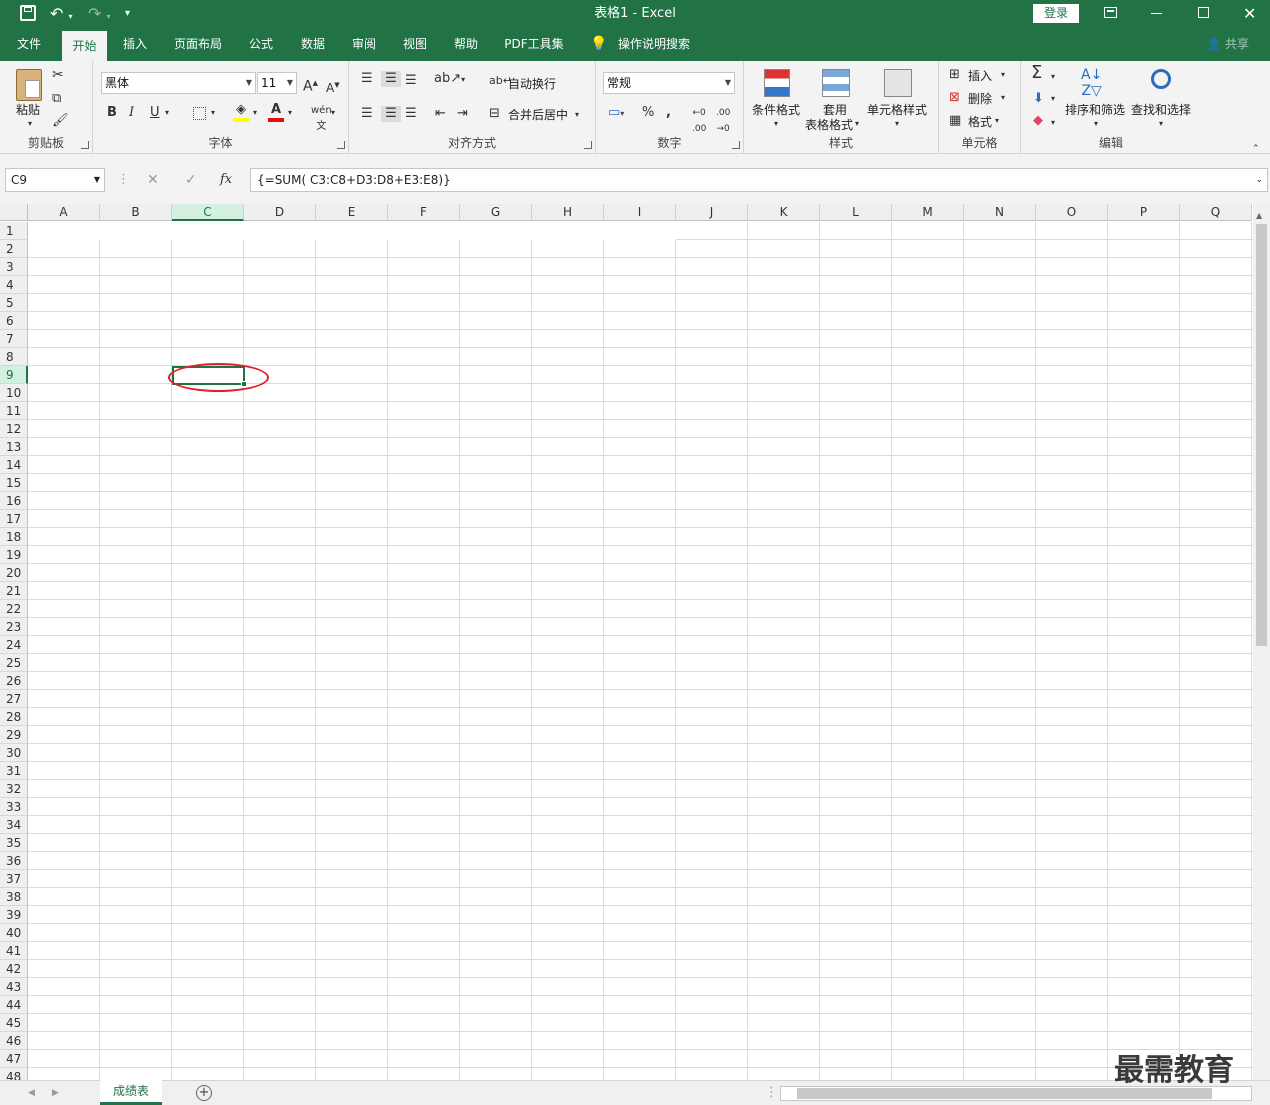  What do you see at coordinates (980, 121) in the screenshot?
I see `format-cells-button: 格式` at bounding box center [980, 121].